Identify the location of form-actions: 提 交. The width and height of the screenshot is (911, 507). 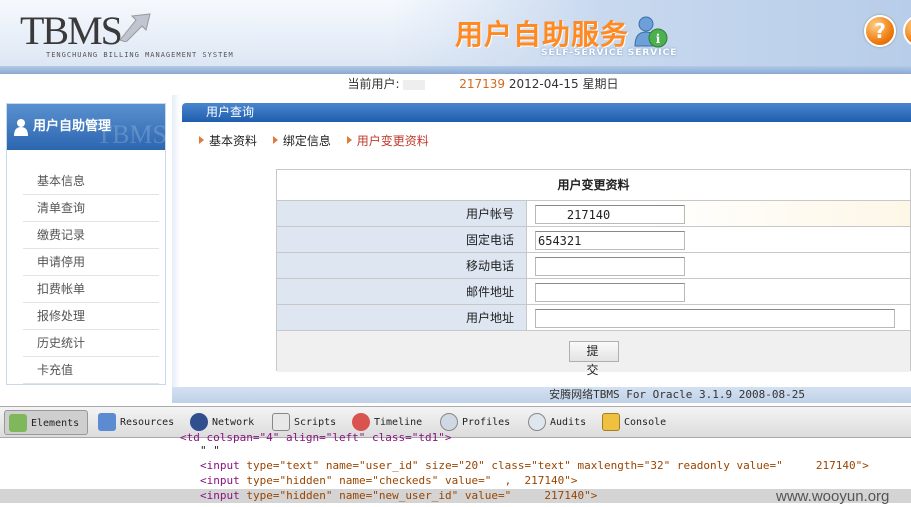
(593, 354).